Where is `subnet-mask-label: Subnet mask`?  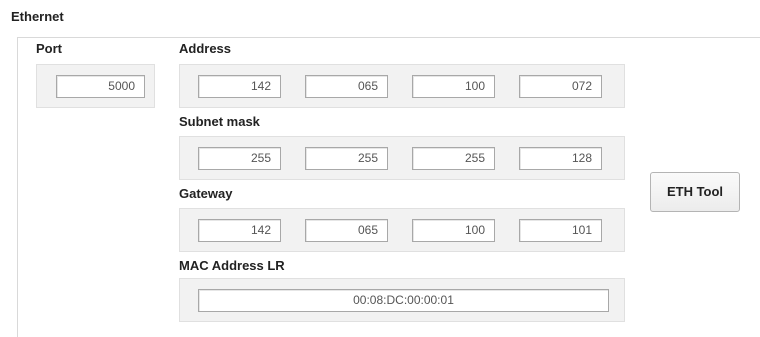
subnet-mask-label: Subnet mask is located at coordinates (219, 121).